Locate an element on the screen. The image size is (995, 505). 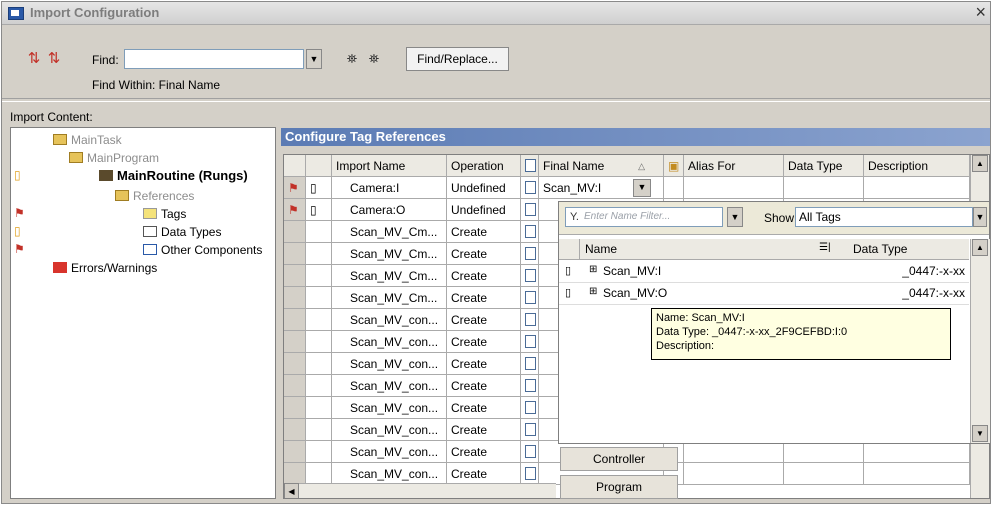
data-type-cell is located at coordinates (824, 452).